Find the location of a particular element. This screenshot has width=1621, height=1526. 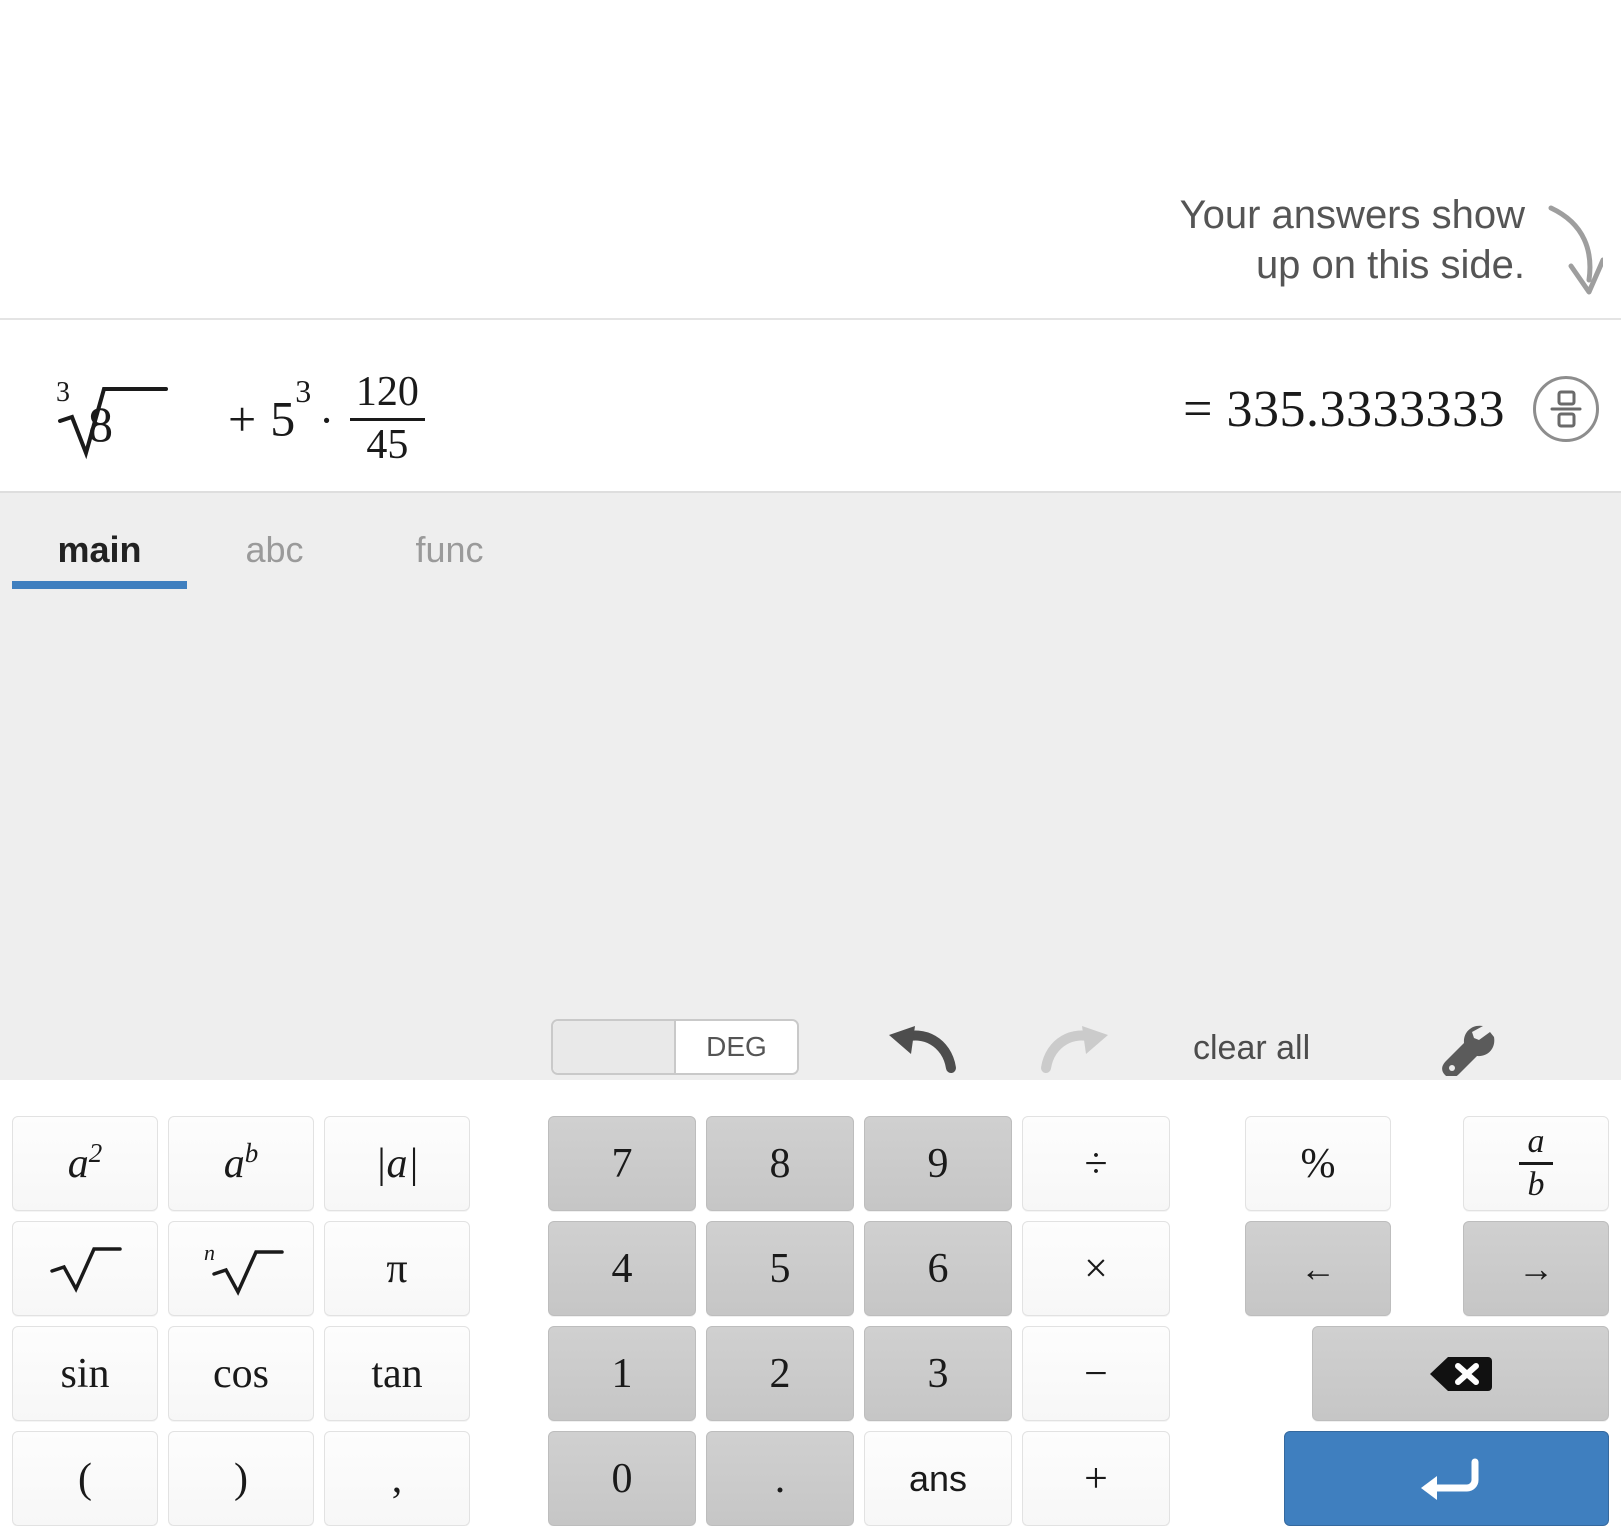

answer-value: = 335.3333333 is located at coordinates (1344, 409).